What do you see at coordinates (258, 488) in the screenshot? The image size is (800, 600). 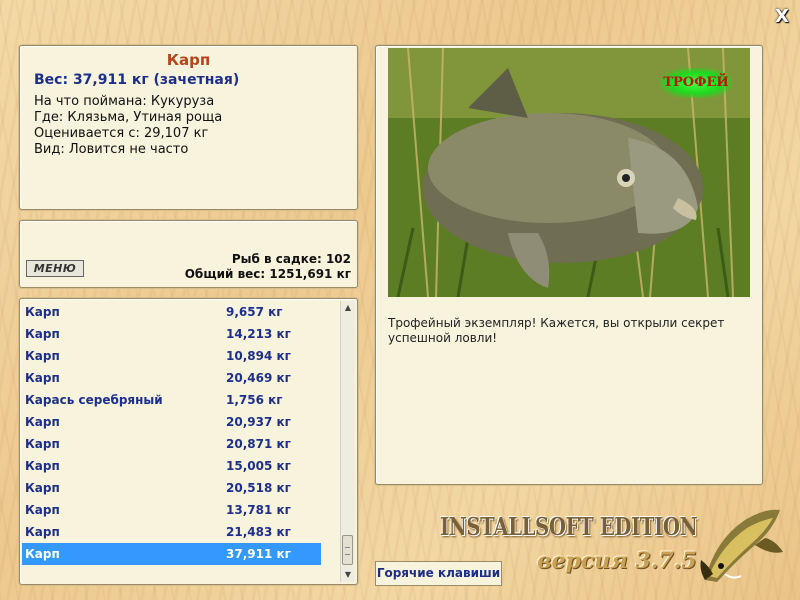 I see `list-item-weight: 20,518 кг` at bounding box center [258, 488].